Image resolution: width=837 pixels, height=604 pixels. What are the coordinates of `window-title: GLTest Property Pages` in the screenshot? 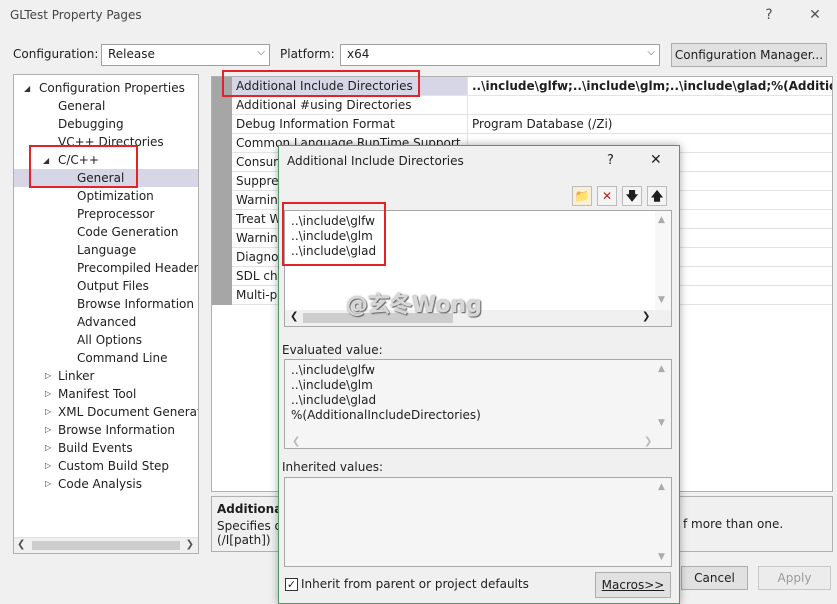 It's located at (76, 15).